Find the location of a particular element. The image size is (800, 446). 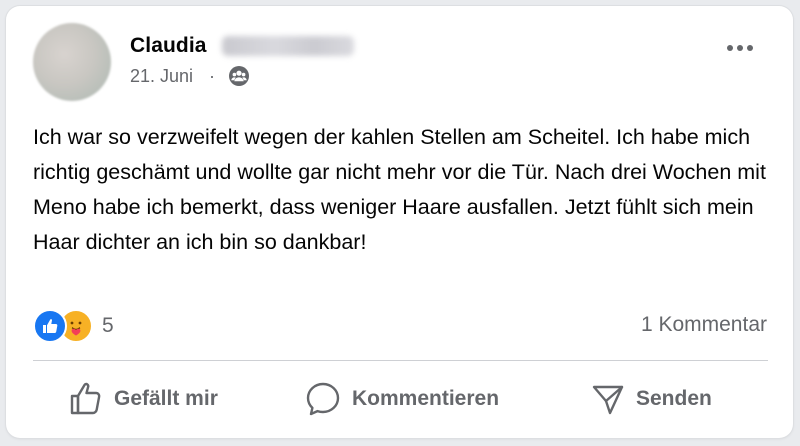

more-options-icon is located at coordinates (740, 48).